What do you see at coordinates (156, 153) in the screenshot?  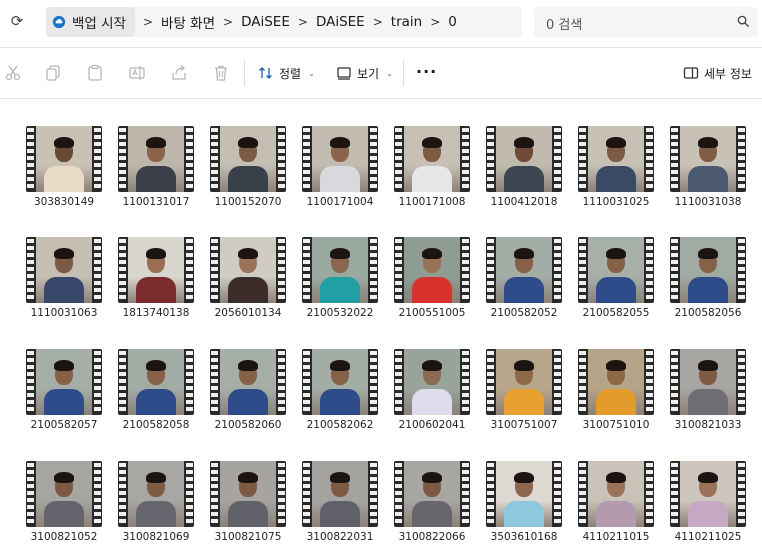 I see `file-item: 1100131017` at bounding box center [156, 153].